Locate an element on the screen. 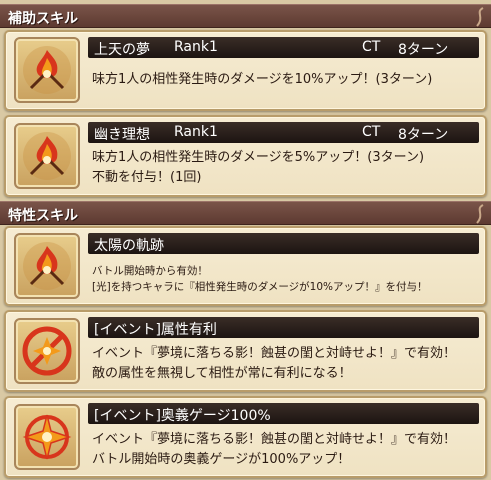 The image size is (491, 480). skill-description-line-1: バトル開始時から有効！ is located at coordinates (150, 271).